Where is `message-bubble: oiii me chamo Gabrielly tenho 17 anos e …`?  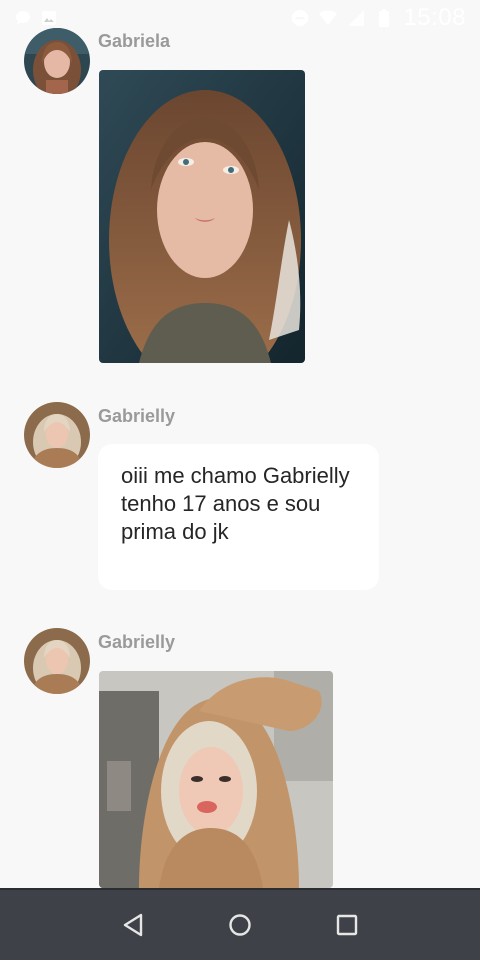 message-bubble: oiii me chamo Gabrielly tenho 17 anos e … is located at coordinates (238, 517).